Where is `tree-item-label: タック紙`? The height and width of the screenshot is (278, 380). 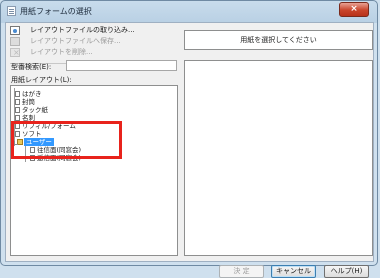
tree-item-label: タック紙 is located at coordinates (35, 110).